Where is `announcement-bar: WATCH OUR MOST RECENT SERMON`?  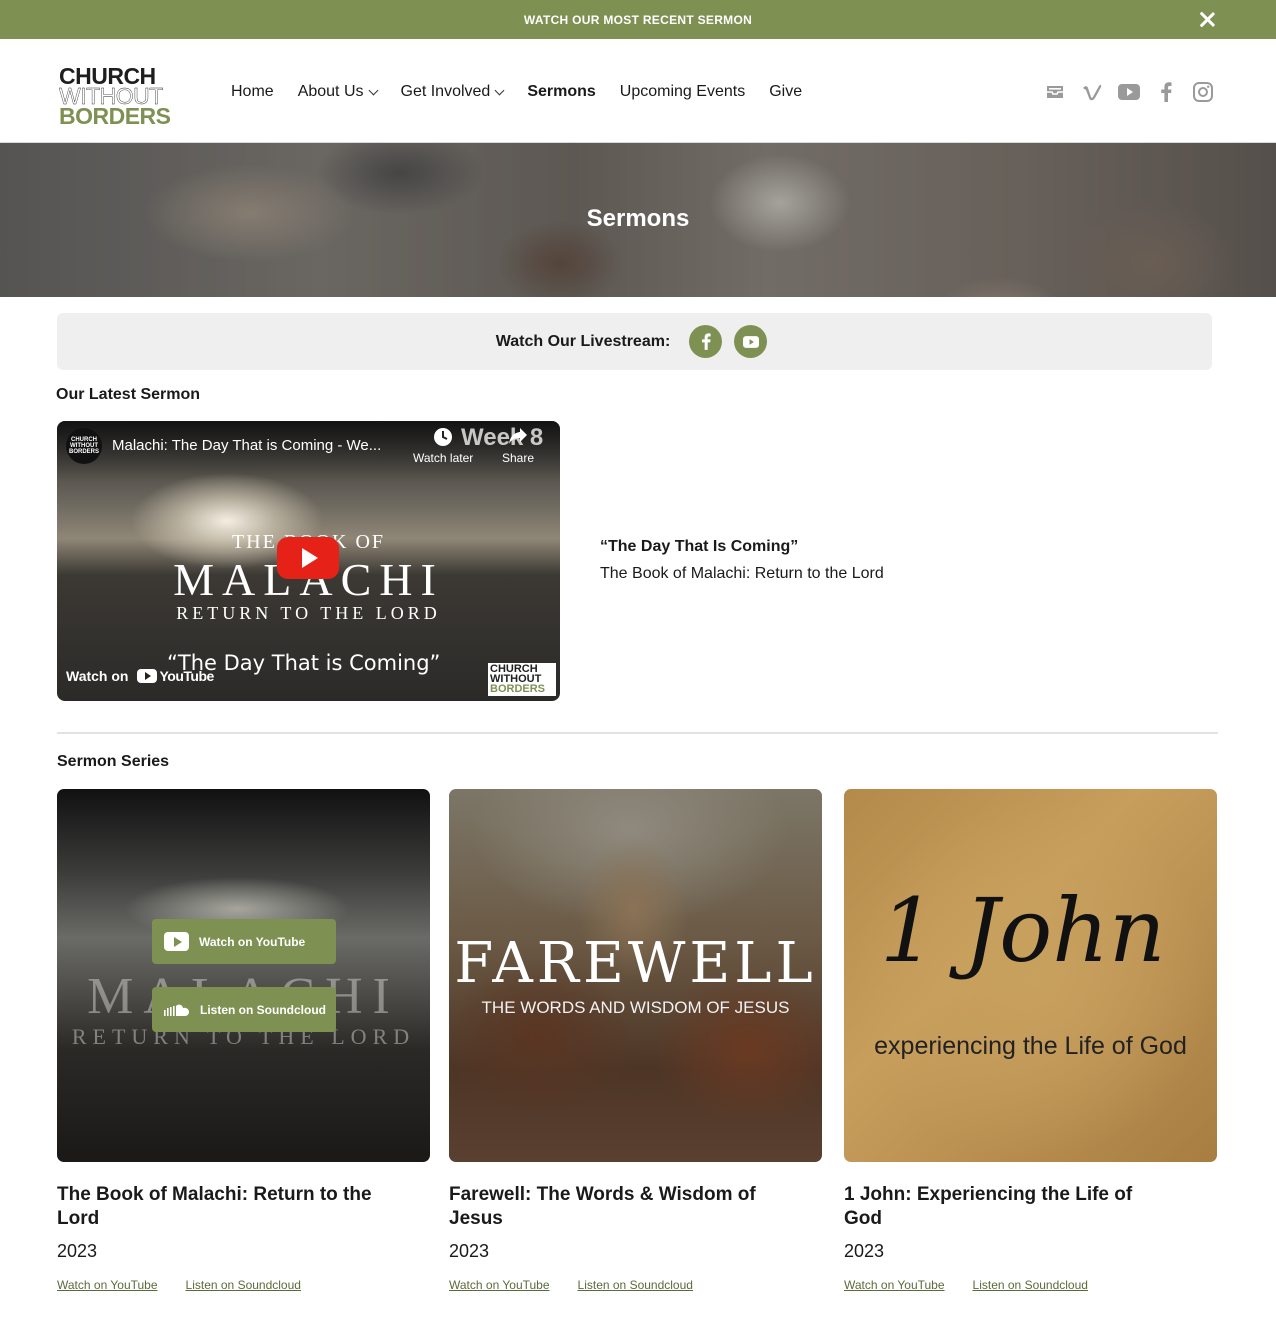 announcement-bar: WATCH OUR MOST RECENT SERMON is located at coordinates (638, 19).